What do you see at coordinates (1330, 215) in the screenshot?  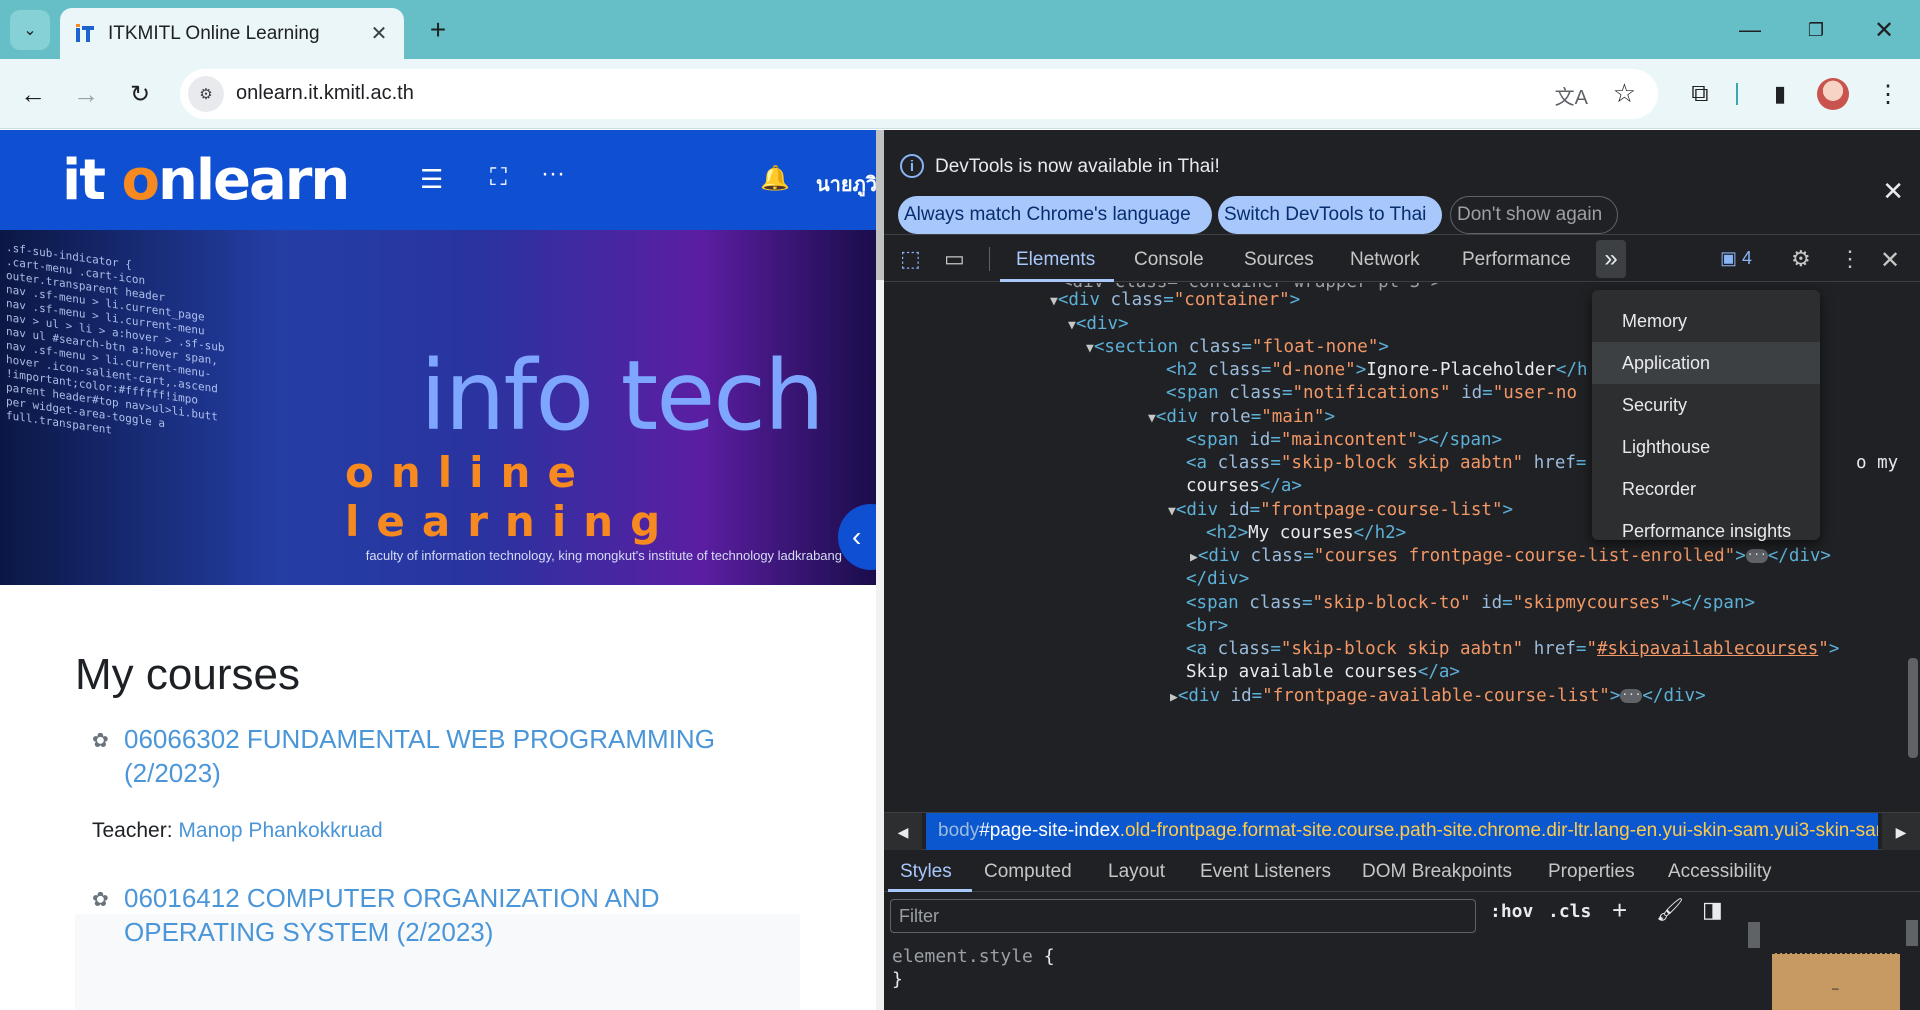 I see `switch-to-thai-button: Switch DevTools to Thai` at bounding box center [1330, 215].